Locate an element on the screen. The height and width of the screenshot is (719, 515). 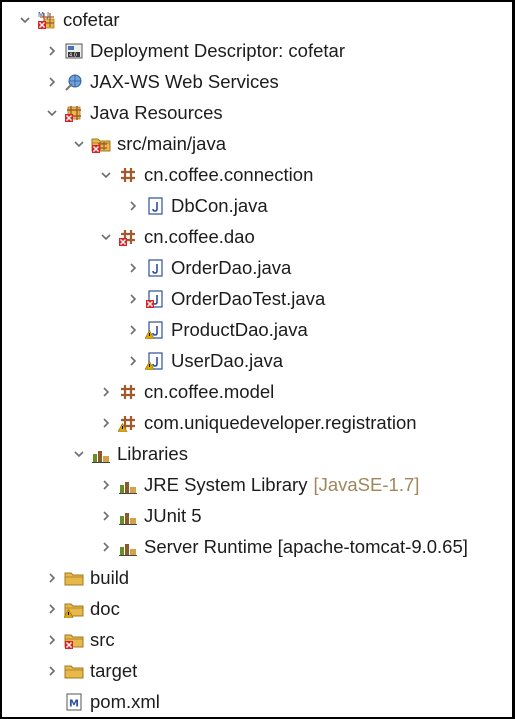
tree-node-dbcon: DbCon.java is located at coordinates (257, 205).